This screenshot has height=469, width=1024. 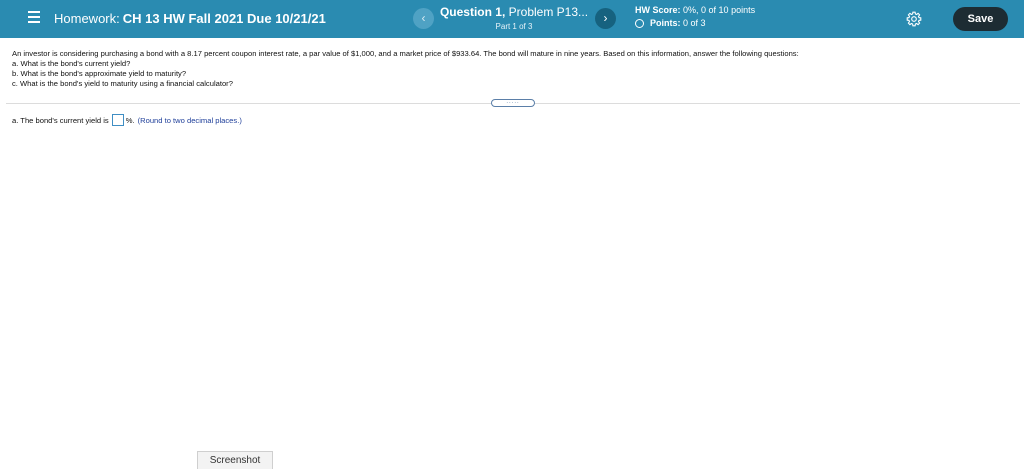 I want to click on points-value: 0 of 3, so click(x=694, y=23).